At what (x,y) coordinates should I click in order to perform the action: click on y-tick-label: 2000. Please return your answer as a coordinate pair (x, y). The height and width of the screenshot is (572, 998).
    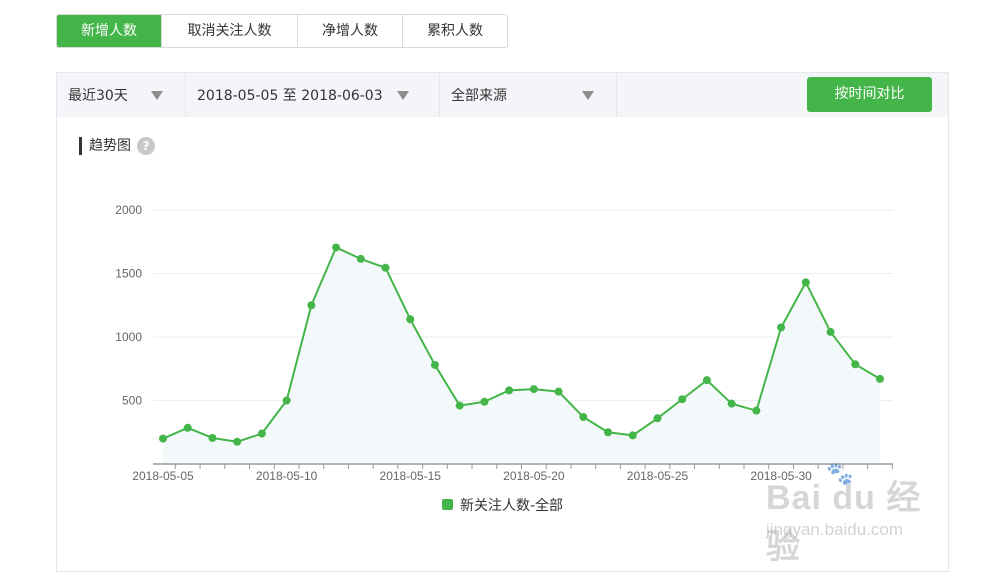
    Looking at the image, I should click on (128, 210).